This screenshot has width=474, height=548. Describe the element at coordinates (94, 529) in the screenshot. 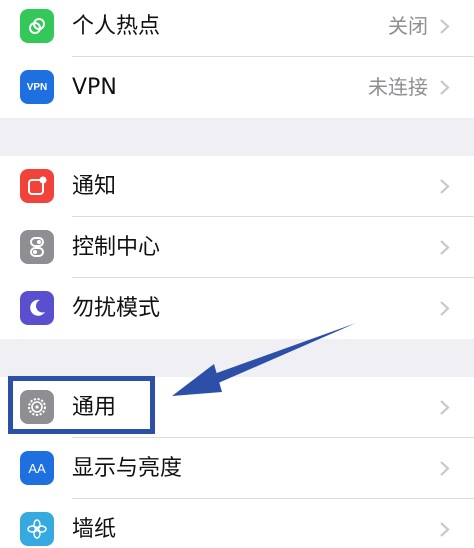

I see `settings-row-label: 墙纸` at that location.